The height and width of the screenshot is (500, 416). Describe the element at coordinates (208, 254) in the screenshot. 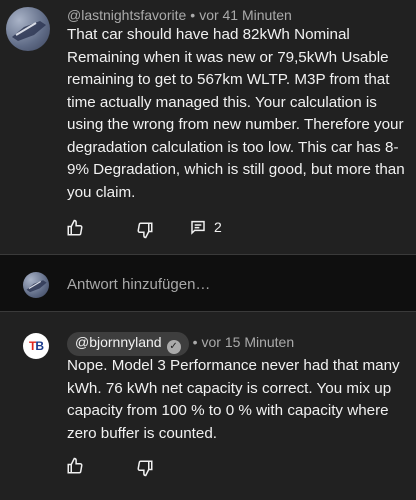

I see `divider` at that location.